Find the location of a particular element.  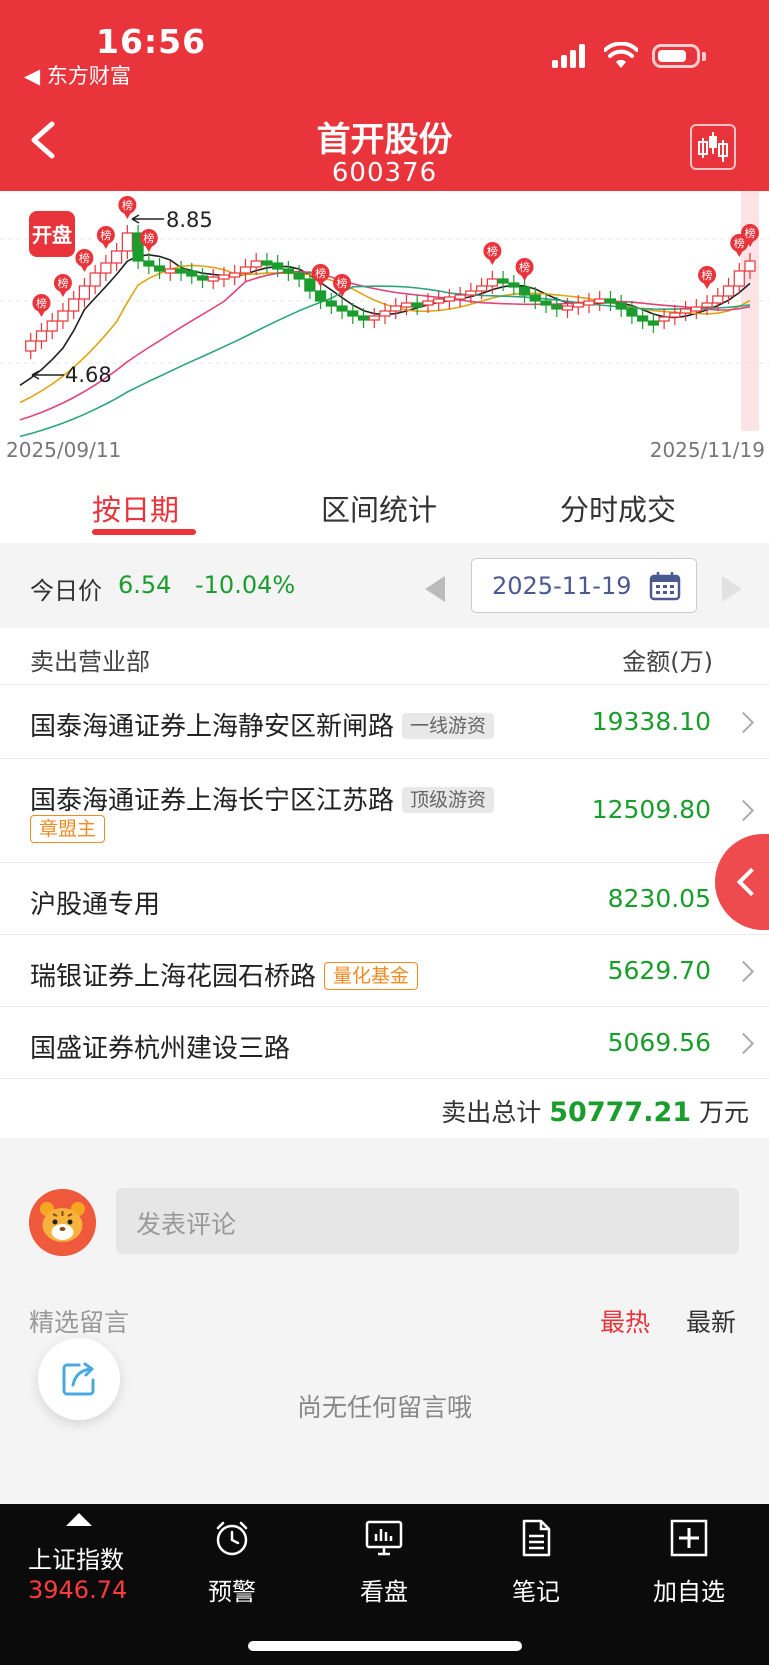

expand-up-icon is located at coordinates (79, 1519).